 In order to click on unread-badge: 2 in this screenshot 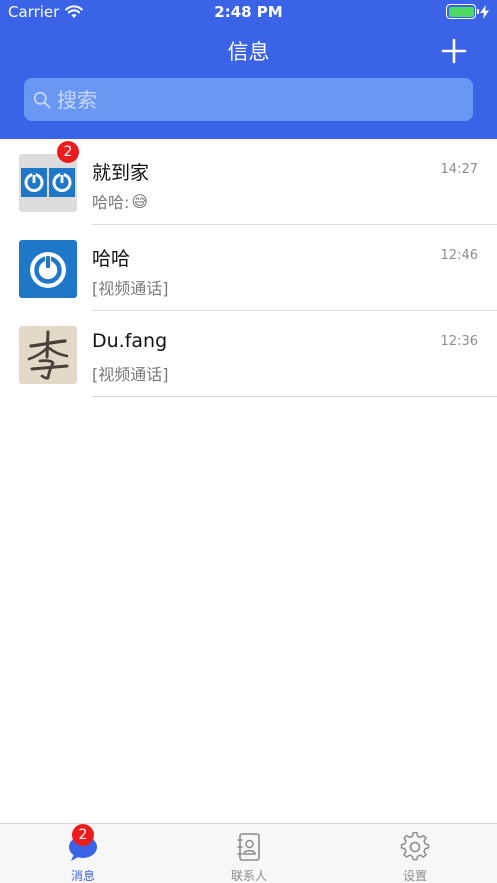, I will do `click(68, 152)`.